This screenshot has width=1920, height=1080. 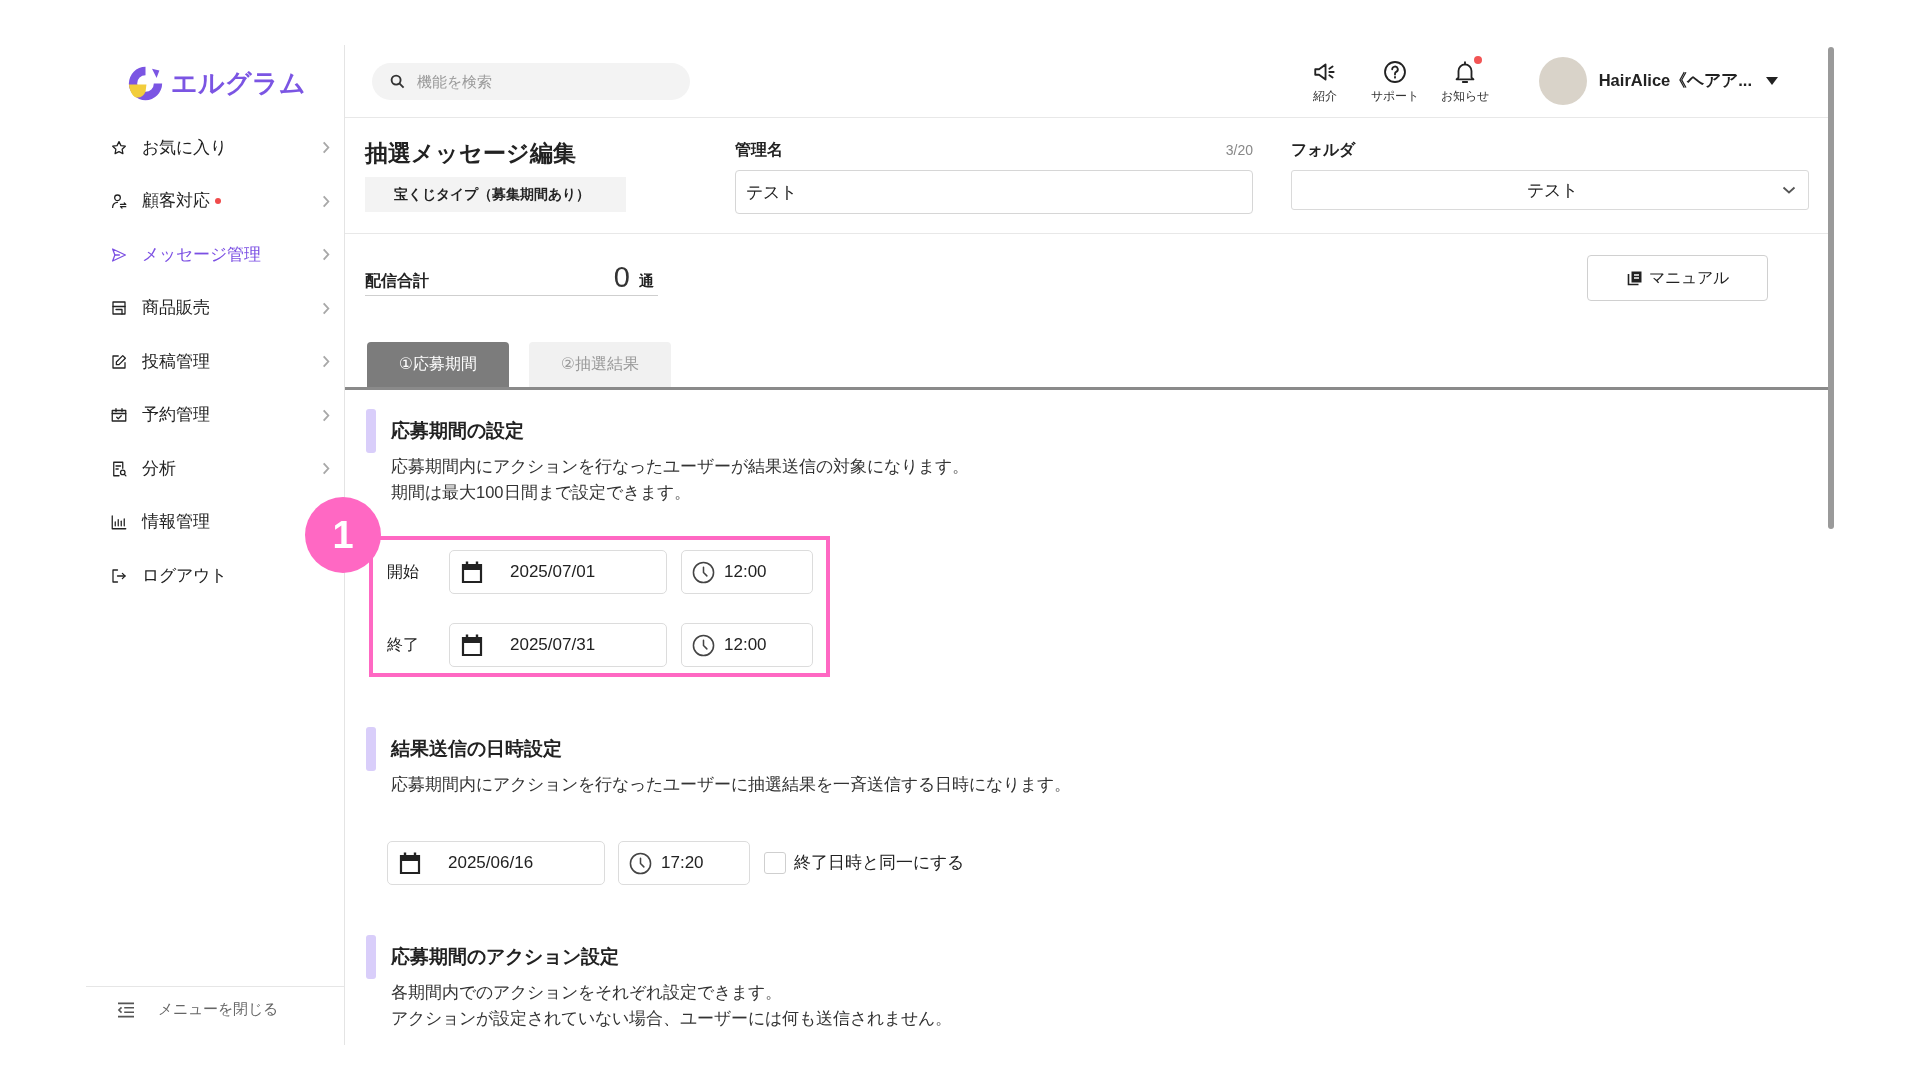 What do you see at coordinates (218, 201) in the screenshot?
I see `alert-dot-icon` at bounding box center [218, 201].